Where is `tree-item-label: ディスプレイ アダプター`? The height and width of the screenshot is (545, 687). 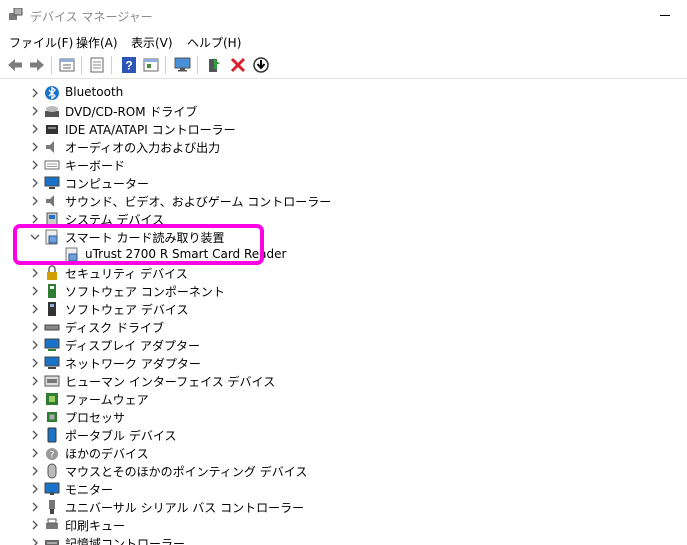 tree-item-label: ディスプレイ アダプター is located at coordinates (132, 346).